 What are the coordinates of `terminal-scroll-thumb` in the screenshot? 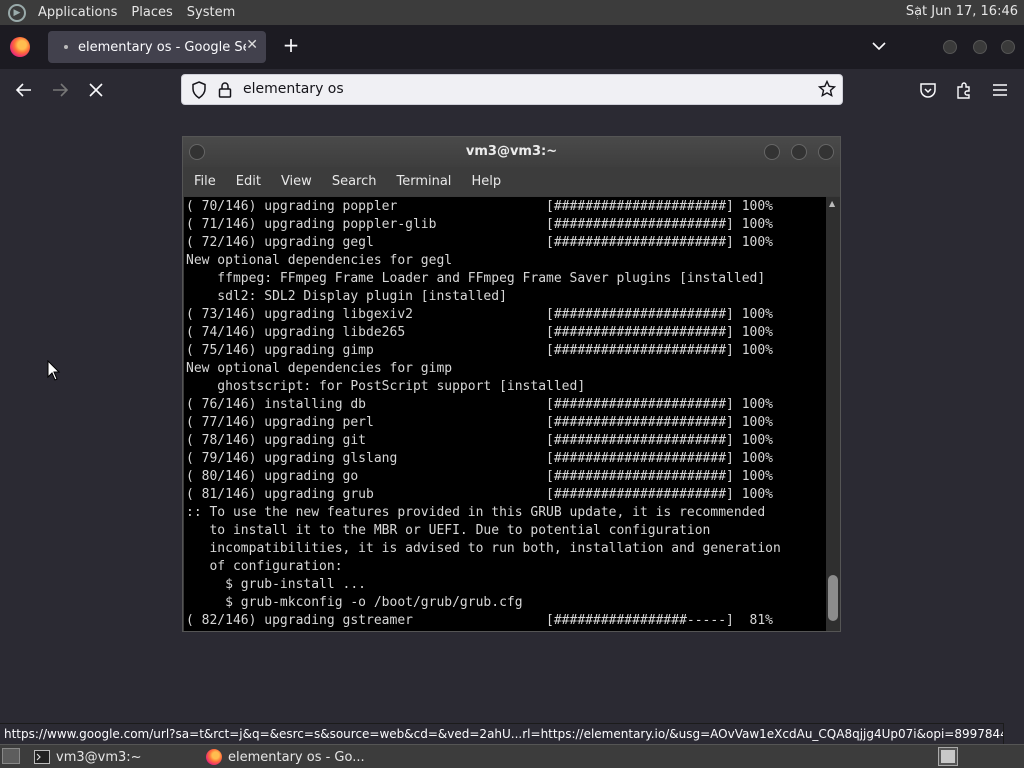 It's located at (833, 598).